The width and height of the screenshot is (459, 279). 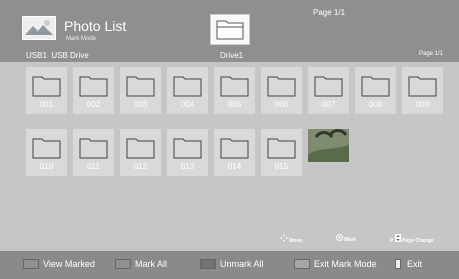 What do you see at coordinates (418, 241) in the screenshot?
I see `hint-page-change-label: Page Change` at bounding box center [418, 241].